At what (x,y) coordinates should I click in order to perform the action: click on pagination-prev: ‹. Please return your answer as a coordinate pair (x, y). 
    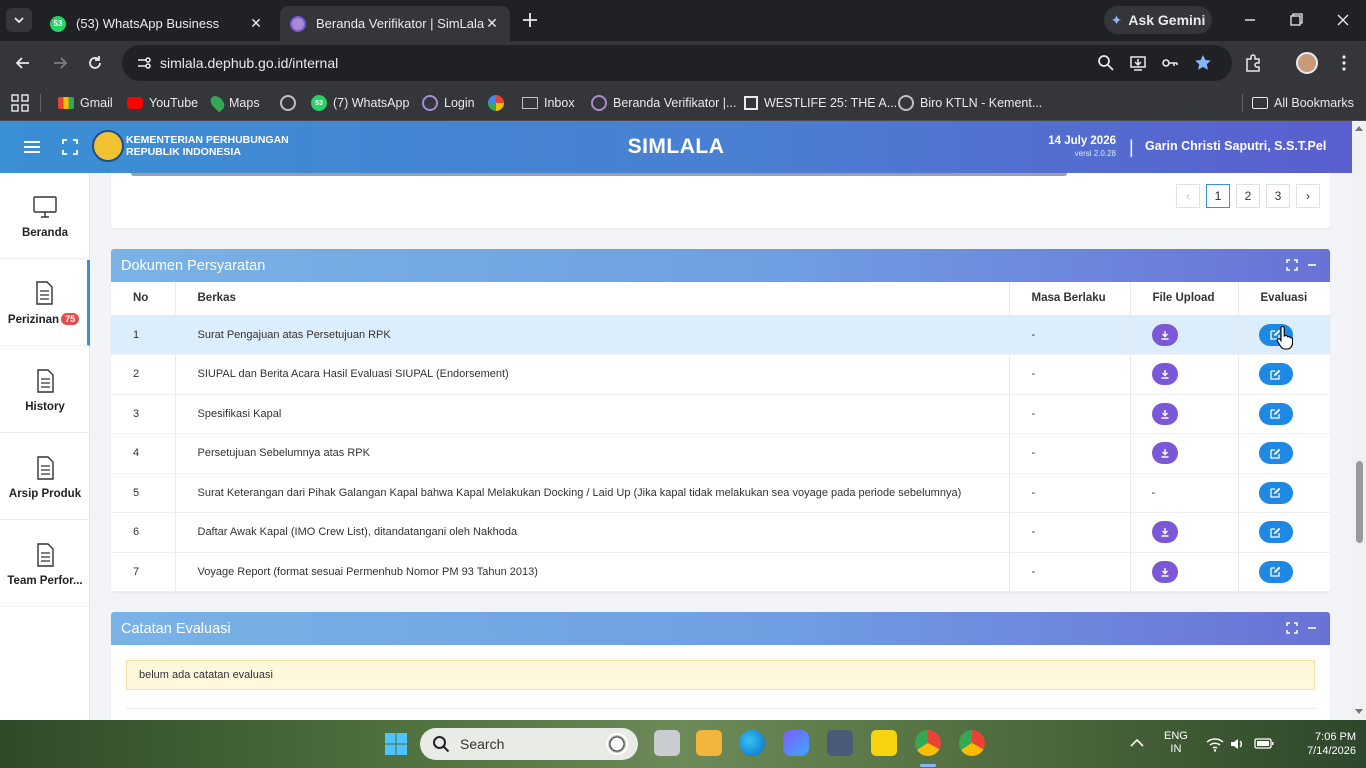
    Looking at the image, I should click on (1188, 196).